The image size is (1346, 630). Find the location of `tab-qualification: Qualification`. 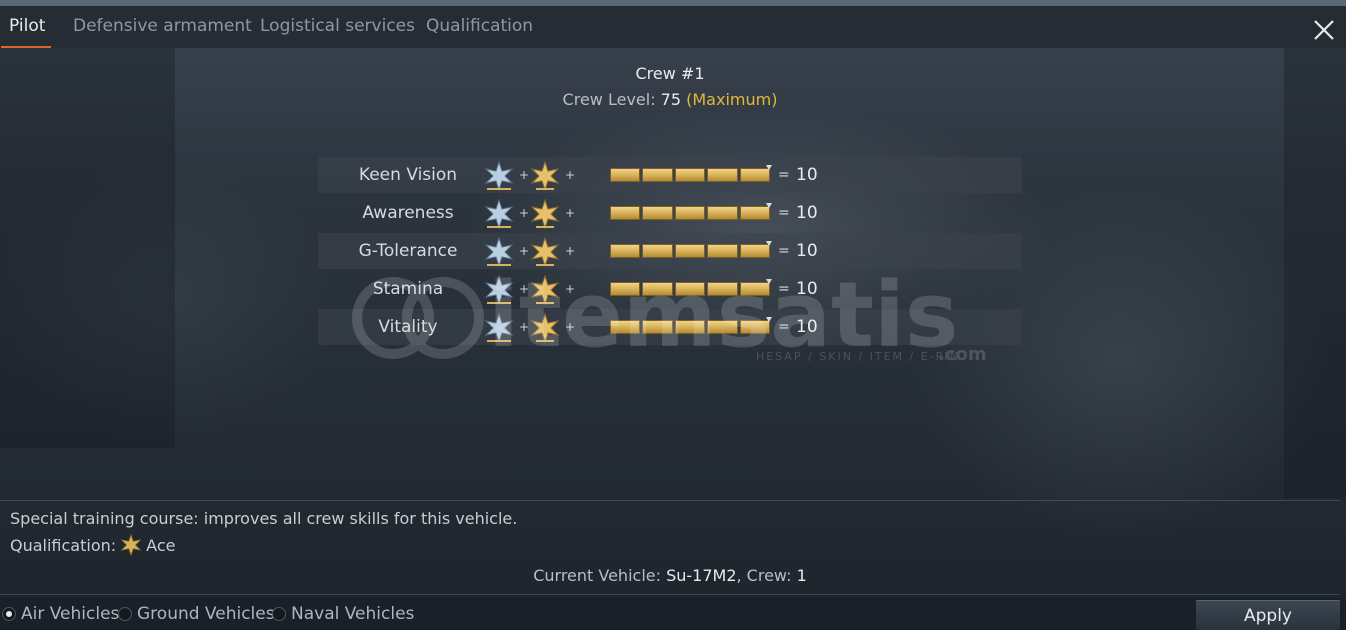

tab-qualification: Qualification is located at coordinates (479, 27).